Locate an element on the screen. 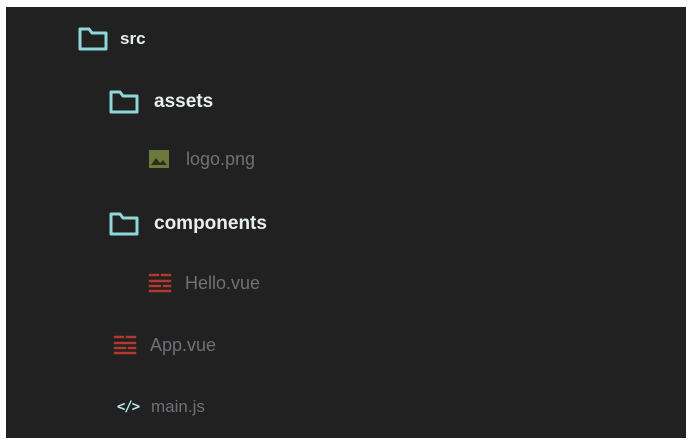  tree-item-src: src is located at coordinates (111, 39).